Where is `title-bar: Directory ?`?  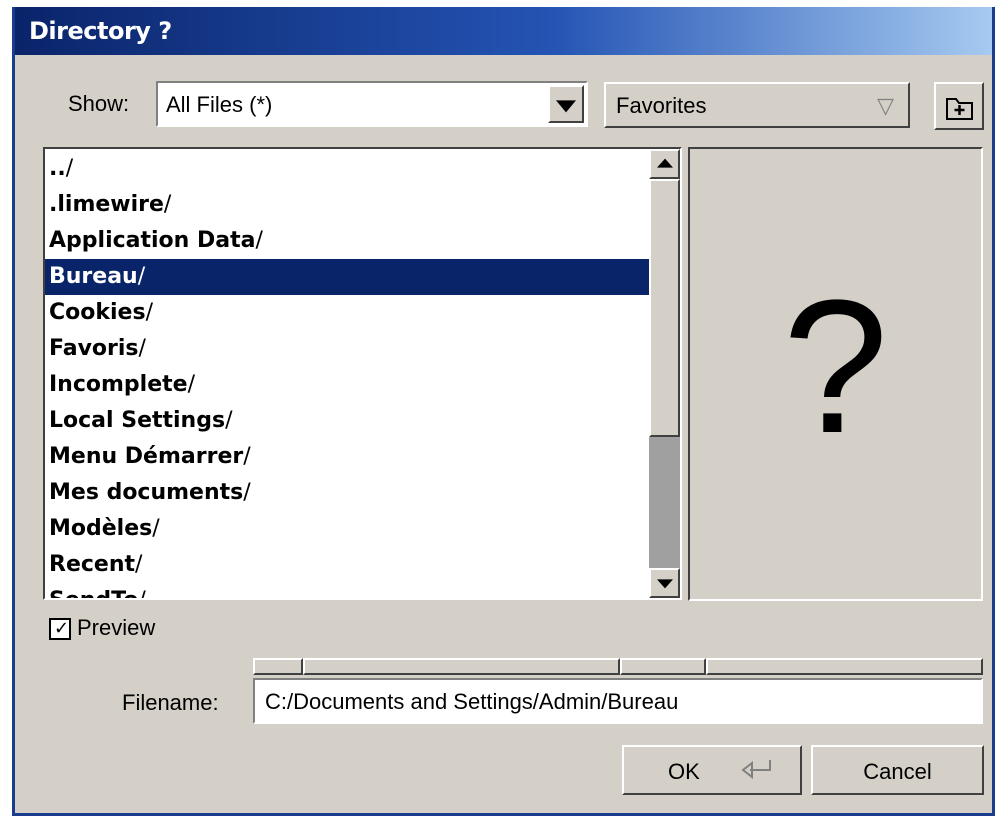
title-bar: Directory ? is located at coordinates (503, 31).